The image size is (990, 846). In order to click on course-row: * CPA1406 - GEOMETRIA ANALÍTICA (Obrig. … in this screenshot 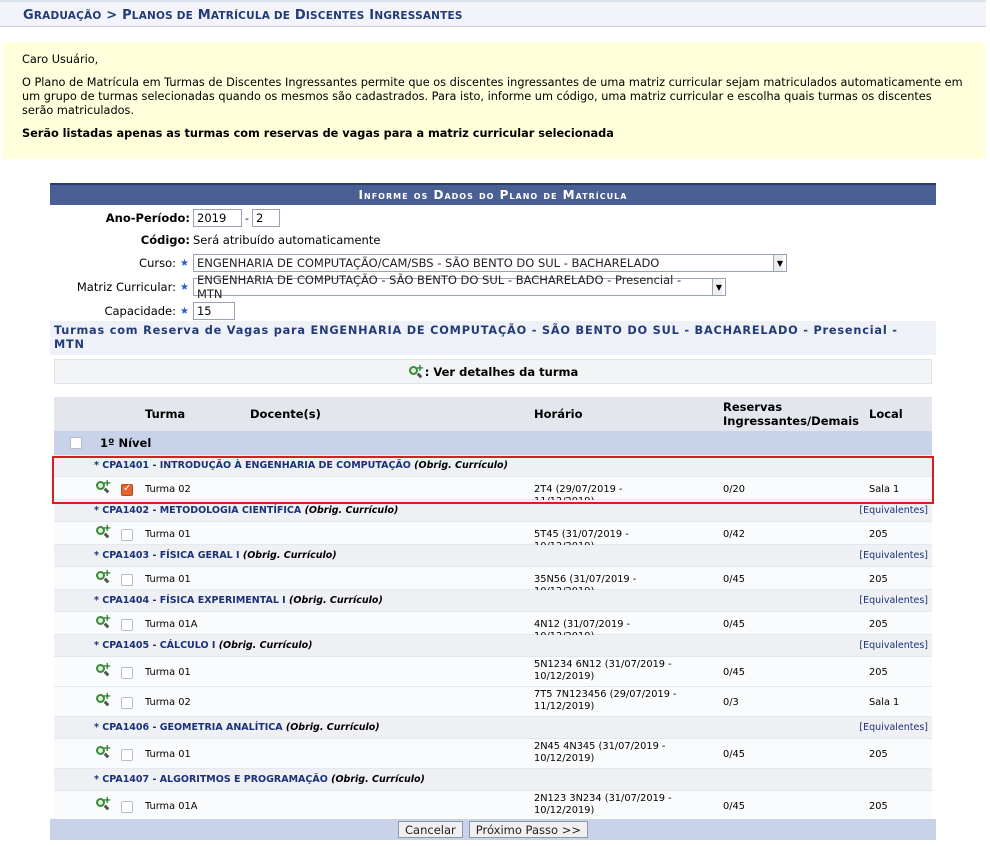, I will do `click(493, 728)`.